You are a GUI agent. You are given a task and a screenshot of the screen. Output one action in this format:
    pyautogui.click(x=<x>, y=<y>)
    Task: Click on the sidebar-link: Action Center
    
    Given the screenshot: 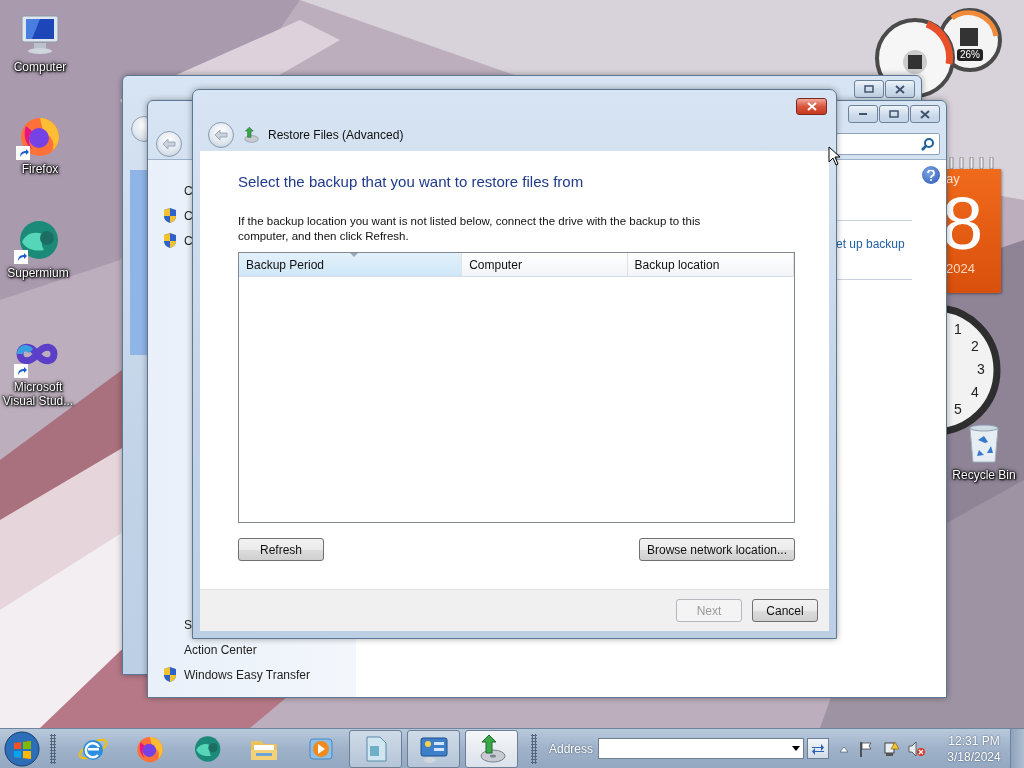 What is the action you would take?
    pyautogui.click(x=220, y=649)
    